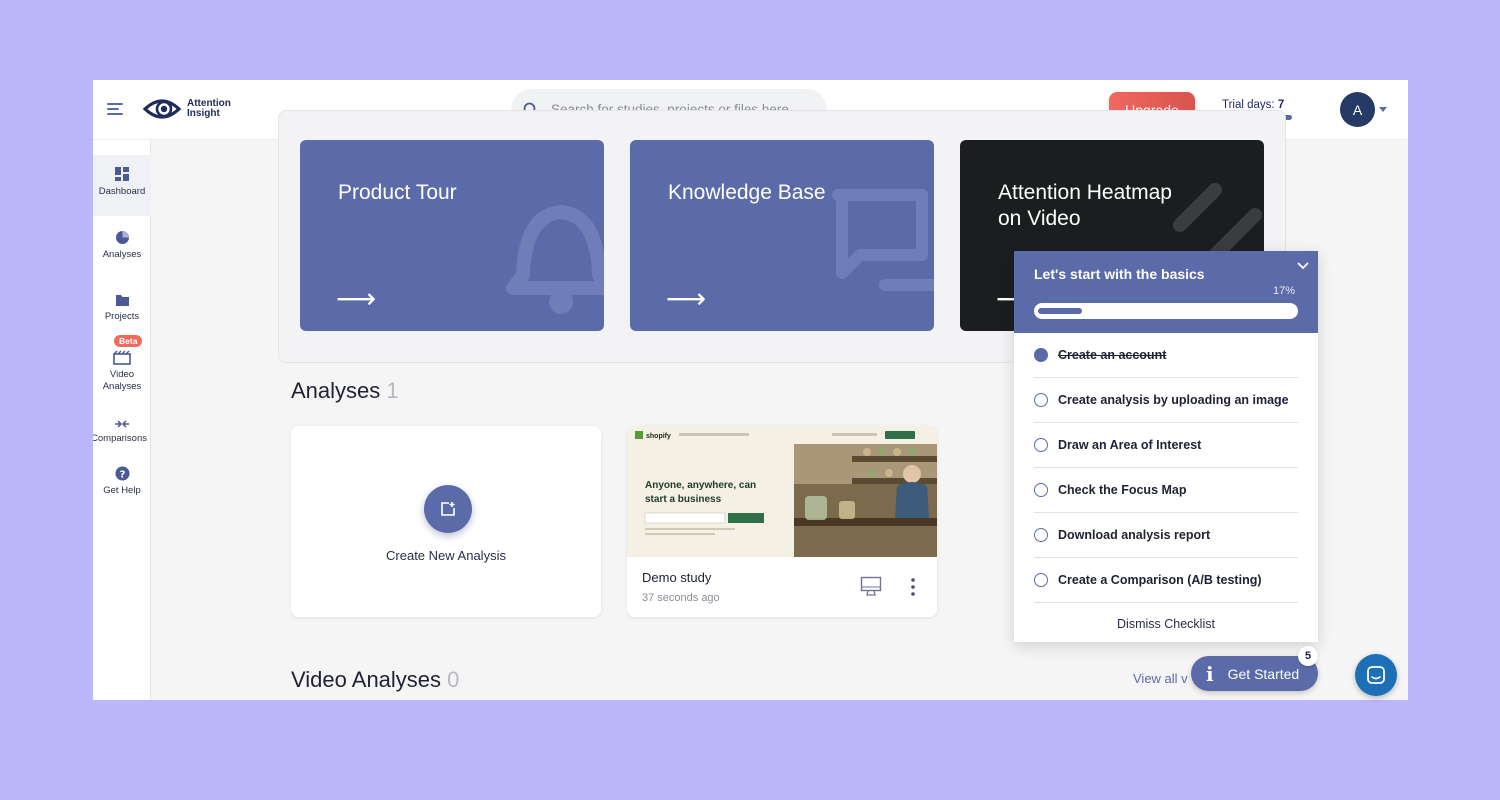 This screenshot has height=800, width=1500. I want to click on sidebar-item-label: Comparisons, so click(120, 438).